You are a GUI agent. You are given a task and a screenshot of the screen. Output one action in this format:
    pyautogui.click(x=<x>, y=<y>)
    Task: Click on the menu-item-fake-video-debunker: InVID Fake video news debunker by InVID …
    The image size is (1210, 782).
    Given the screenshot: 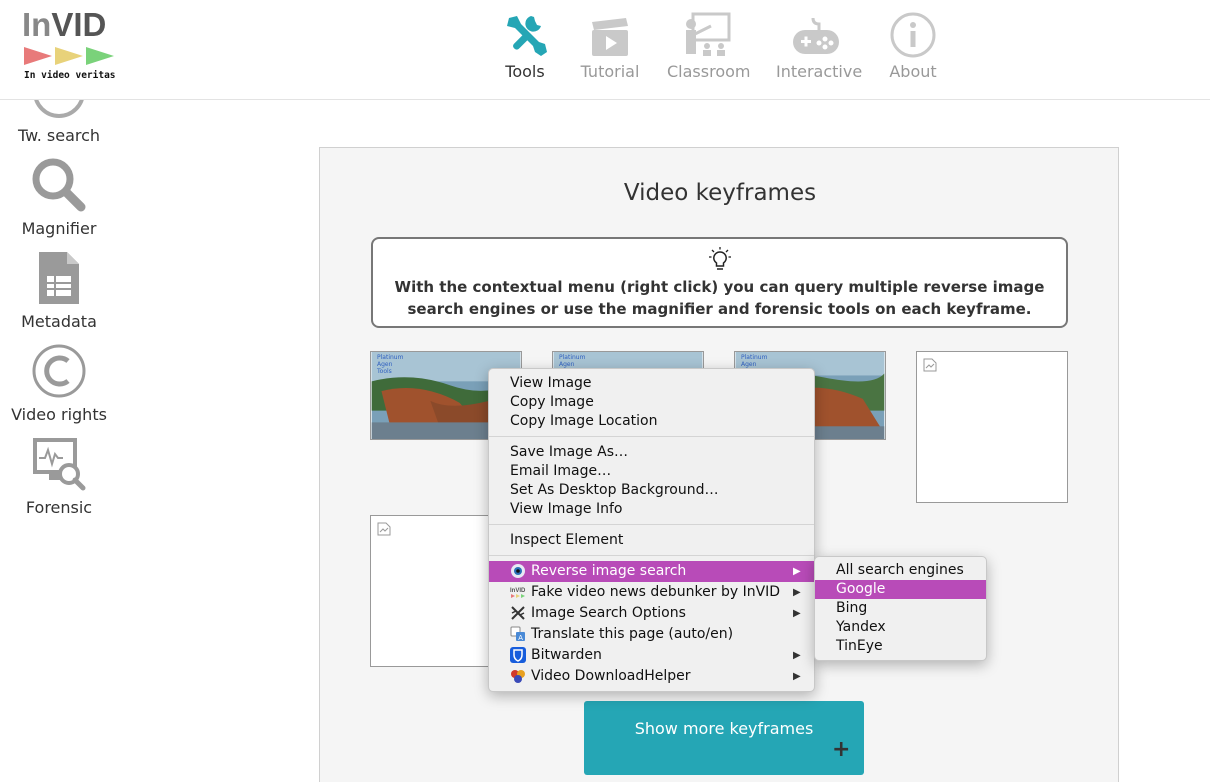 What is the action you would take?
    pyautogui.click(x=651, y=592)
    